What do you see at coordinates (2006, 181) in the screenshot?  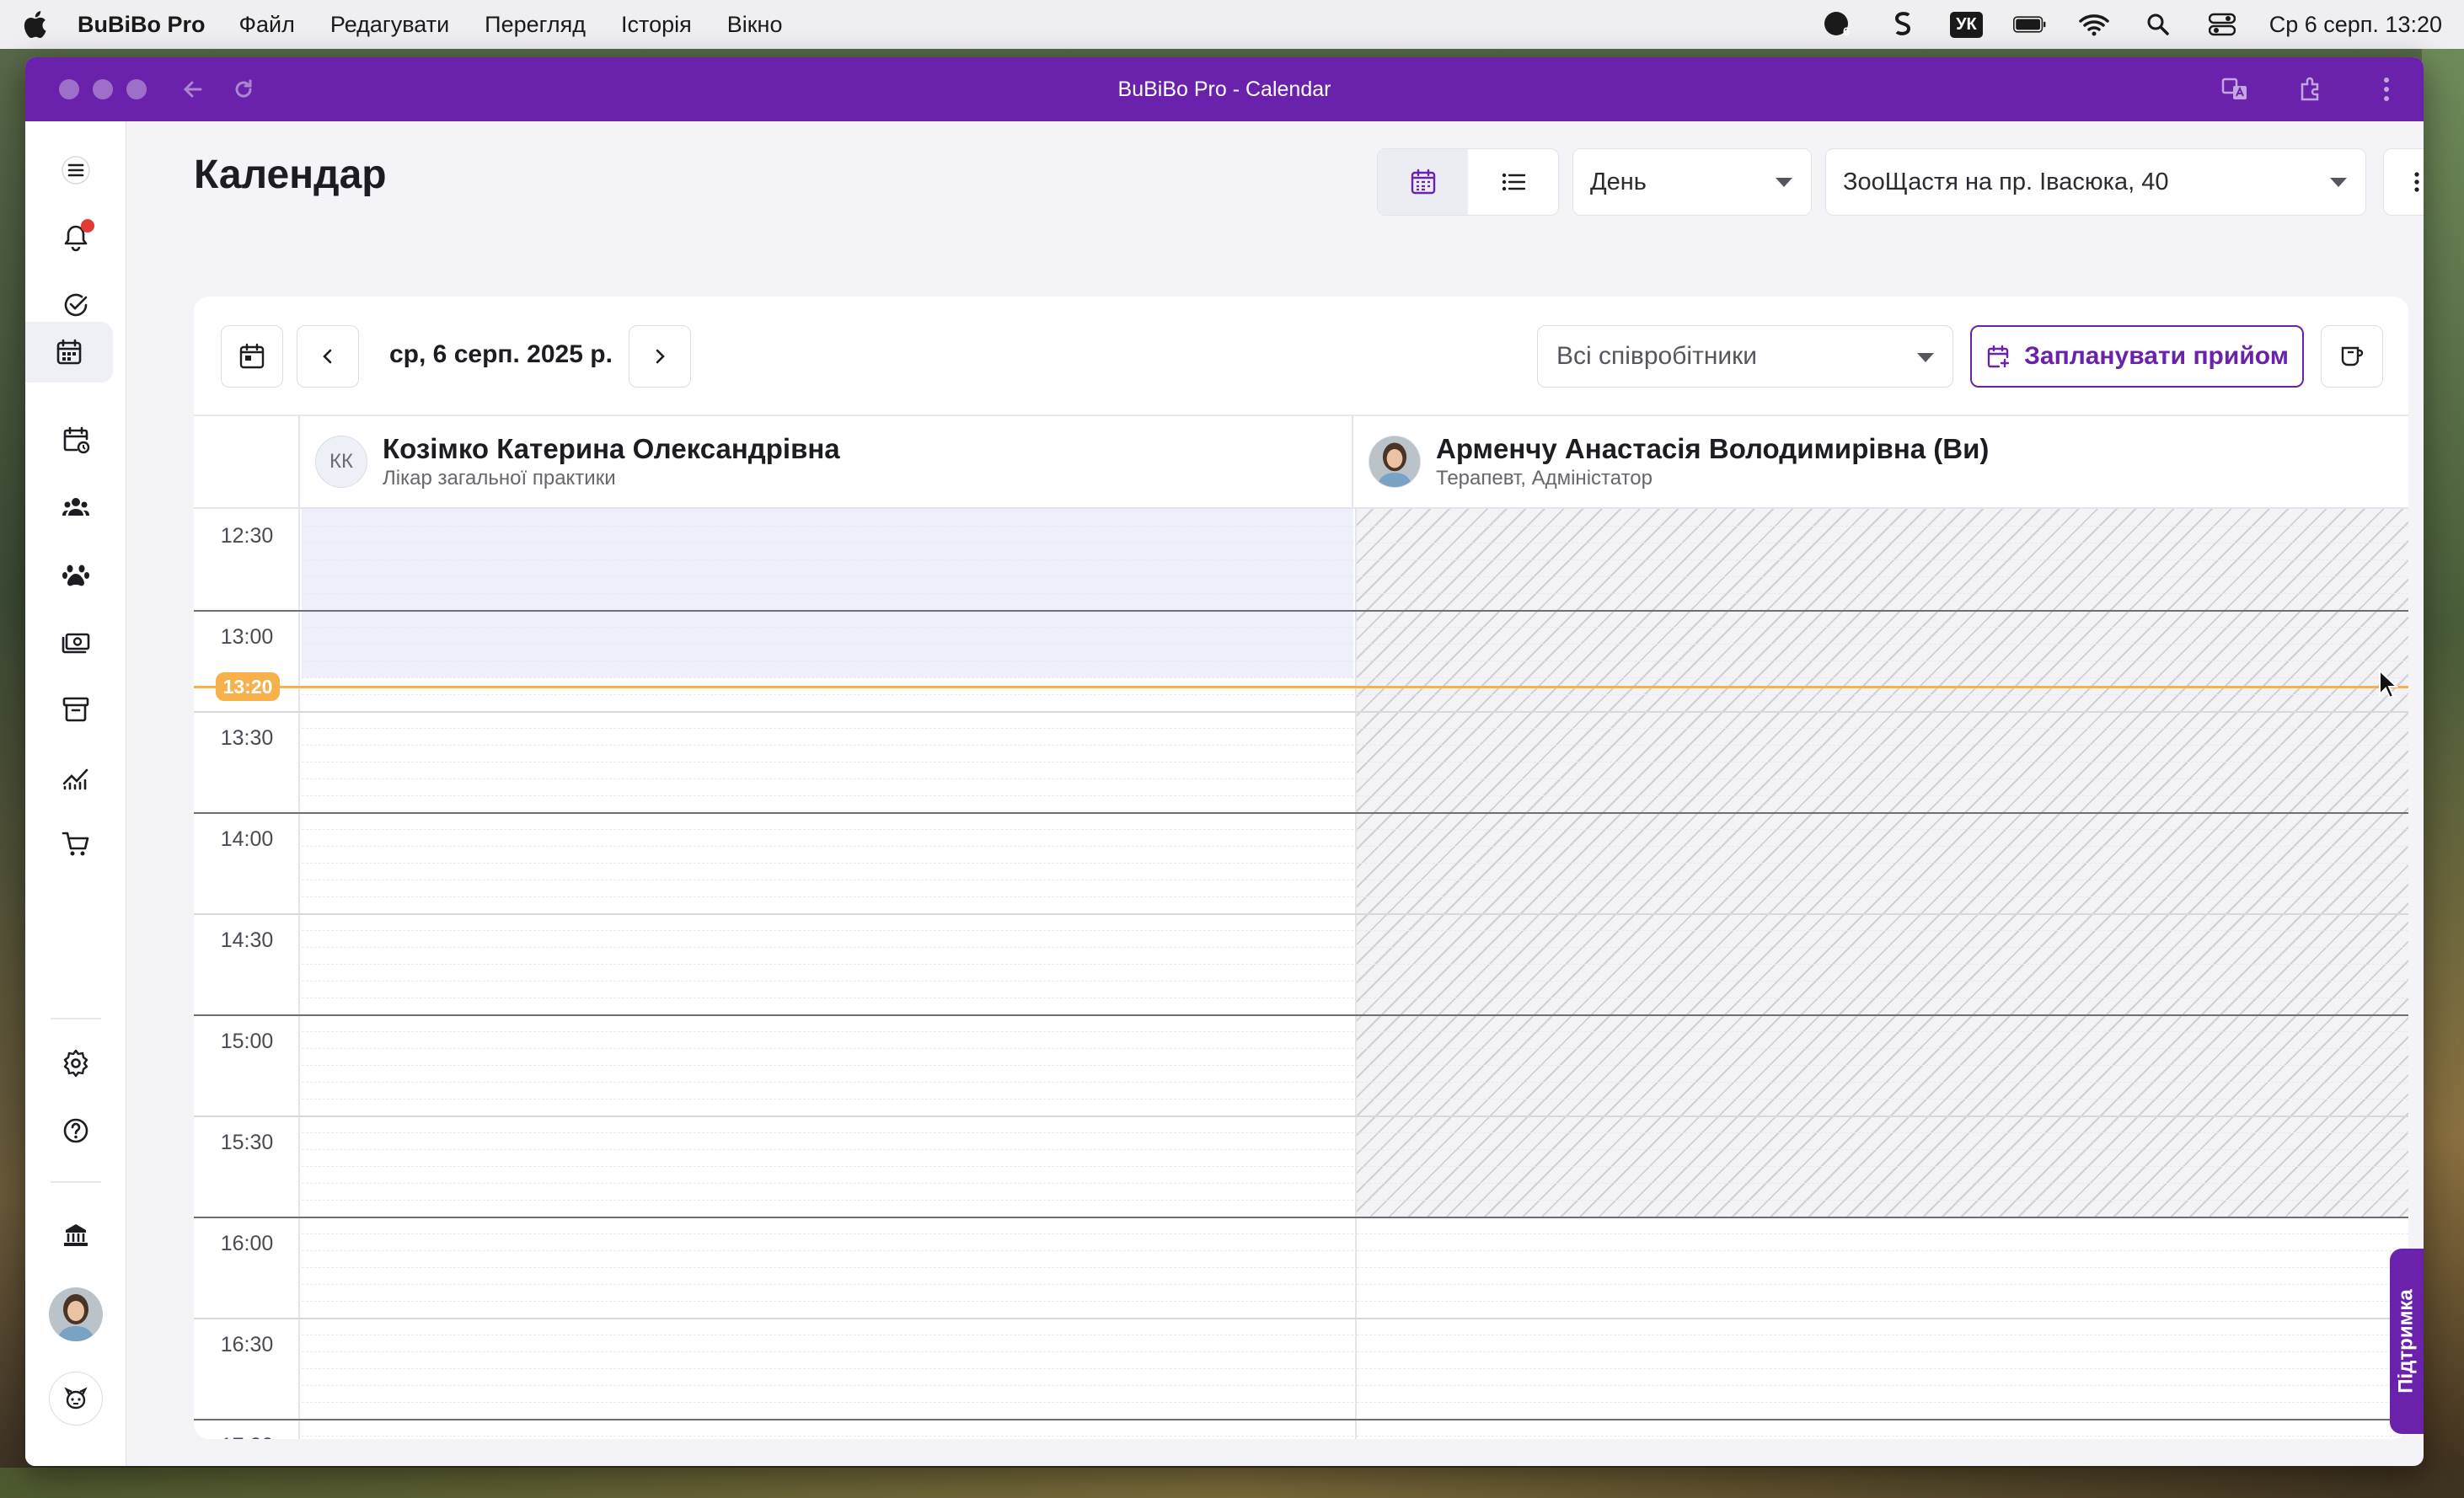 I see `location-value: ЗооЩастя на пр. Івасюка, 40` at bounding box center [2006, 181].